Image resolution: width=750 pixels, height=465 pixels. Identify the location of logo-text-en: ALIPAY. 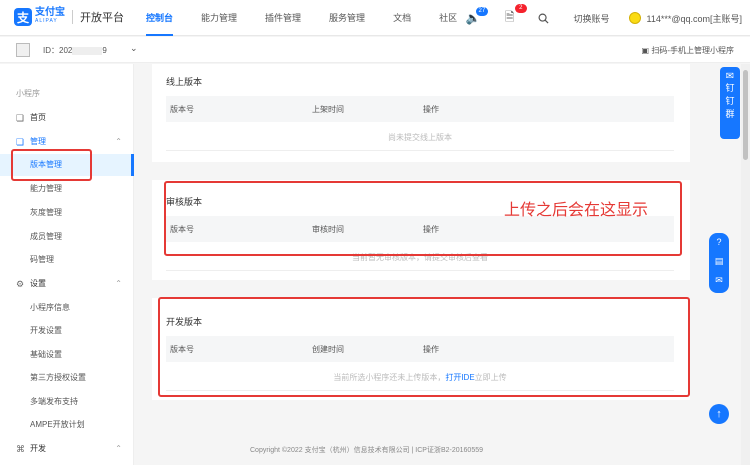
(46, 21).